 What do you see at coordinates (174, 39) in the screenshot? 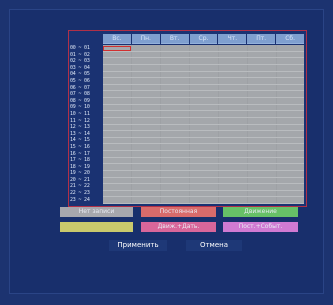
I see `day-header-cell: Вт.` at bounding box center [174, 39].